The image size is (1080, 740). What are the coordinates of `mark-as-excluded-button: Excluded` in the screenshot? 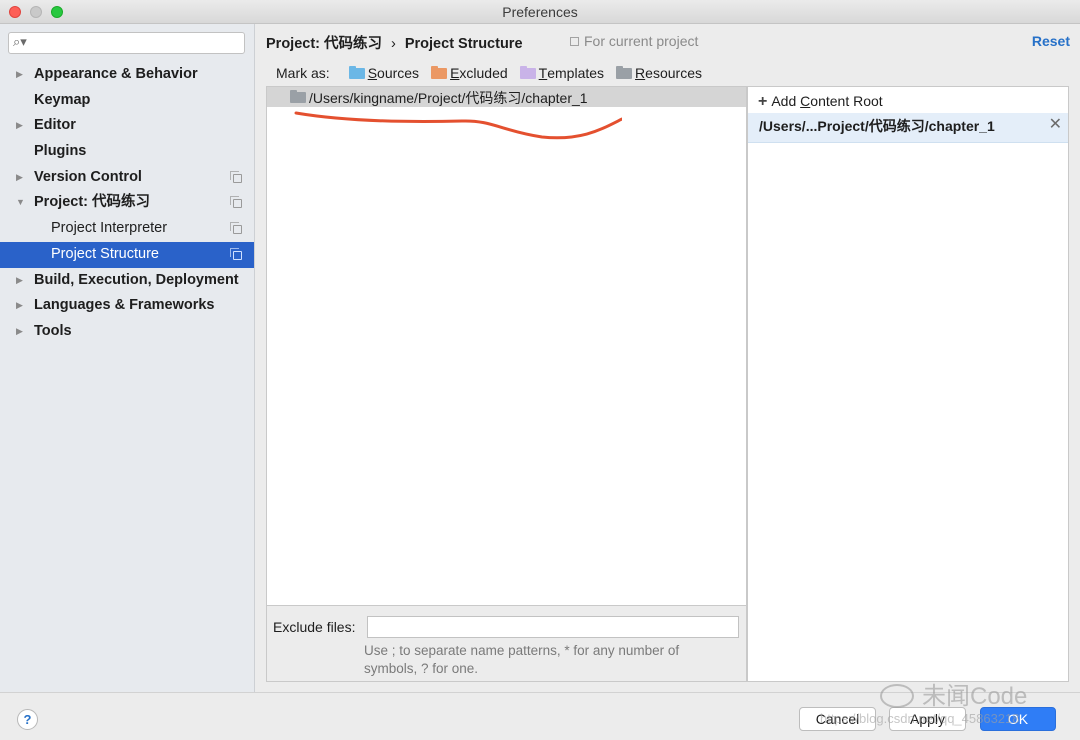 It's located at (469, 73).